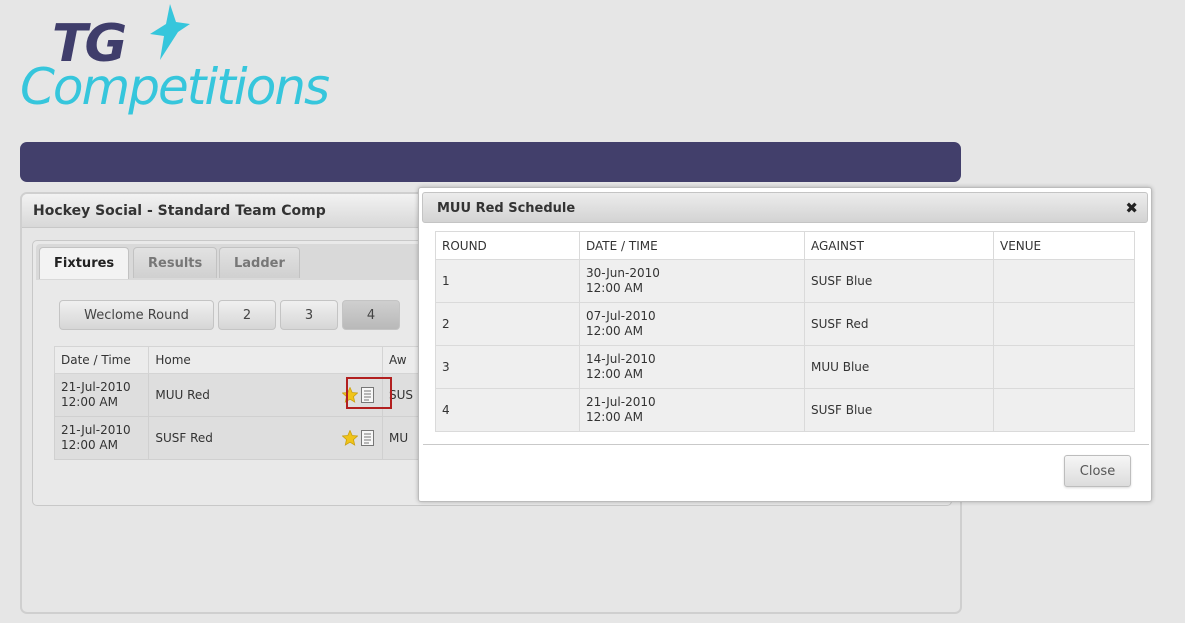 This screenshot has width=1185, height=623. Describe the element at coordinates (170, 32) in the screenshot. I see `logo-star-icon` at that location.